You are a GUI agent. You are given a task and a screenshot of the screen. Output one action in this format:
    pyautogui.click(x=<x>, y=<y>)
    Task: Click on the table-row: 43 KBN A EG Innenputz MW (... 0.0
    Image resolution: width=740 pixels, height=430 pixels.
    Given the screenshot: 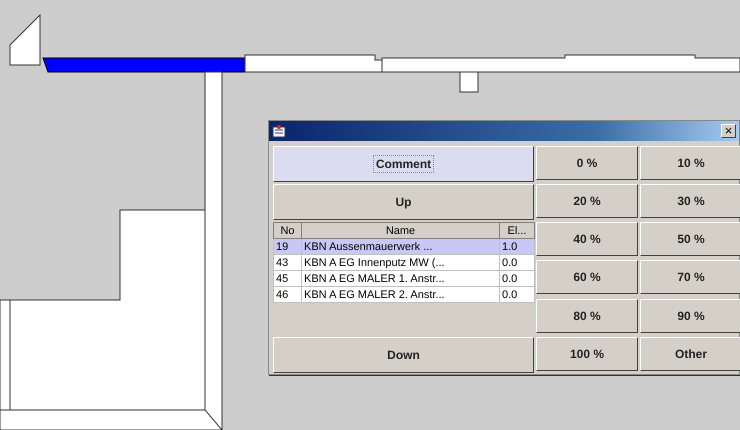 What is the action you would take?
    pyautogui.click(x=404, y=262)
    